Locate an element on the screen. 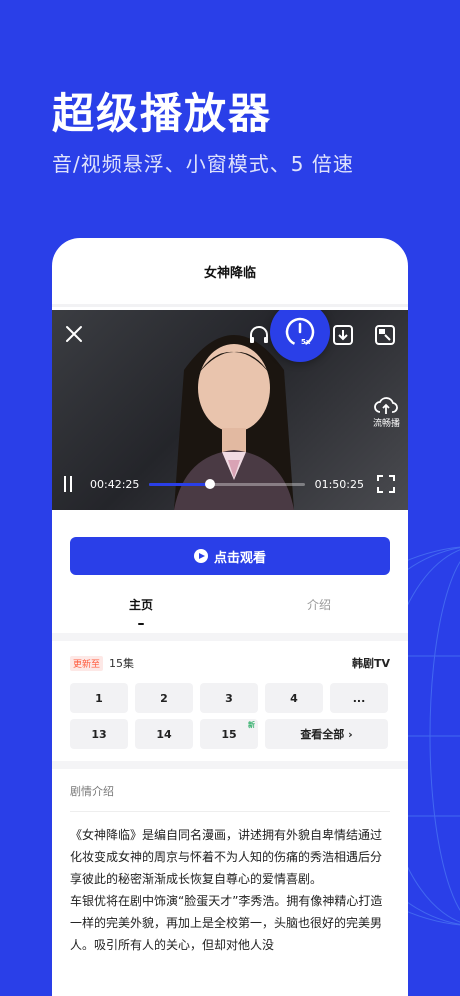 The height and width of the screenshot is (996, 460). page-title: 女神降临 is located at coordinates (229, 273).